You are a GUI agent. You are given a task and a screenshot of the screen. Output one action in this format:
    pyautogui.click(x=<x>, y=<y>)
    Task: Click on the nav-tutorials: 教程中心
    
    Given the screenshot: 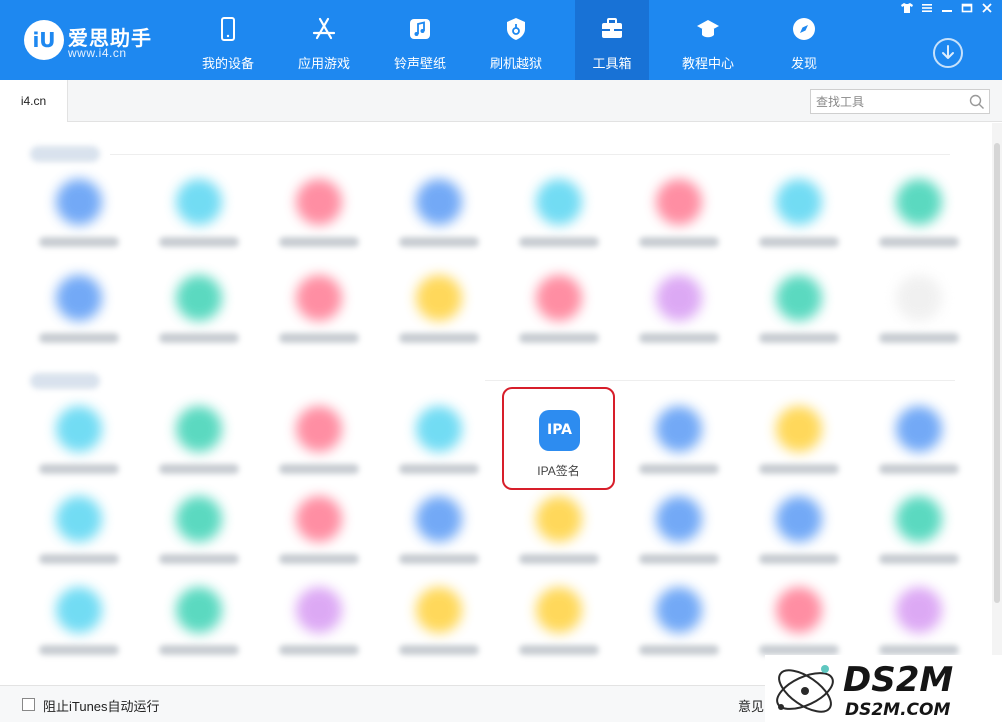 What is the action you would take?
    pyautogui.click(x=708, y=40)
    